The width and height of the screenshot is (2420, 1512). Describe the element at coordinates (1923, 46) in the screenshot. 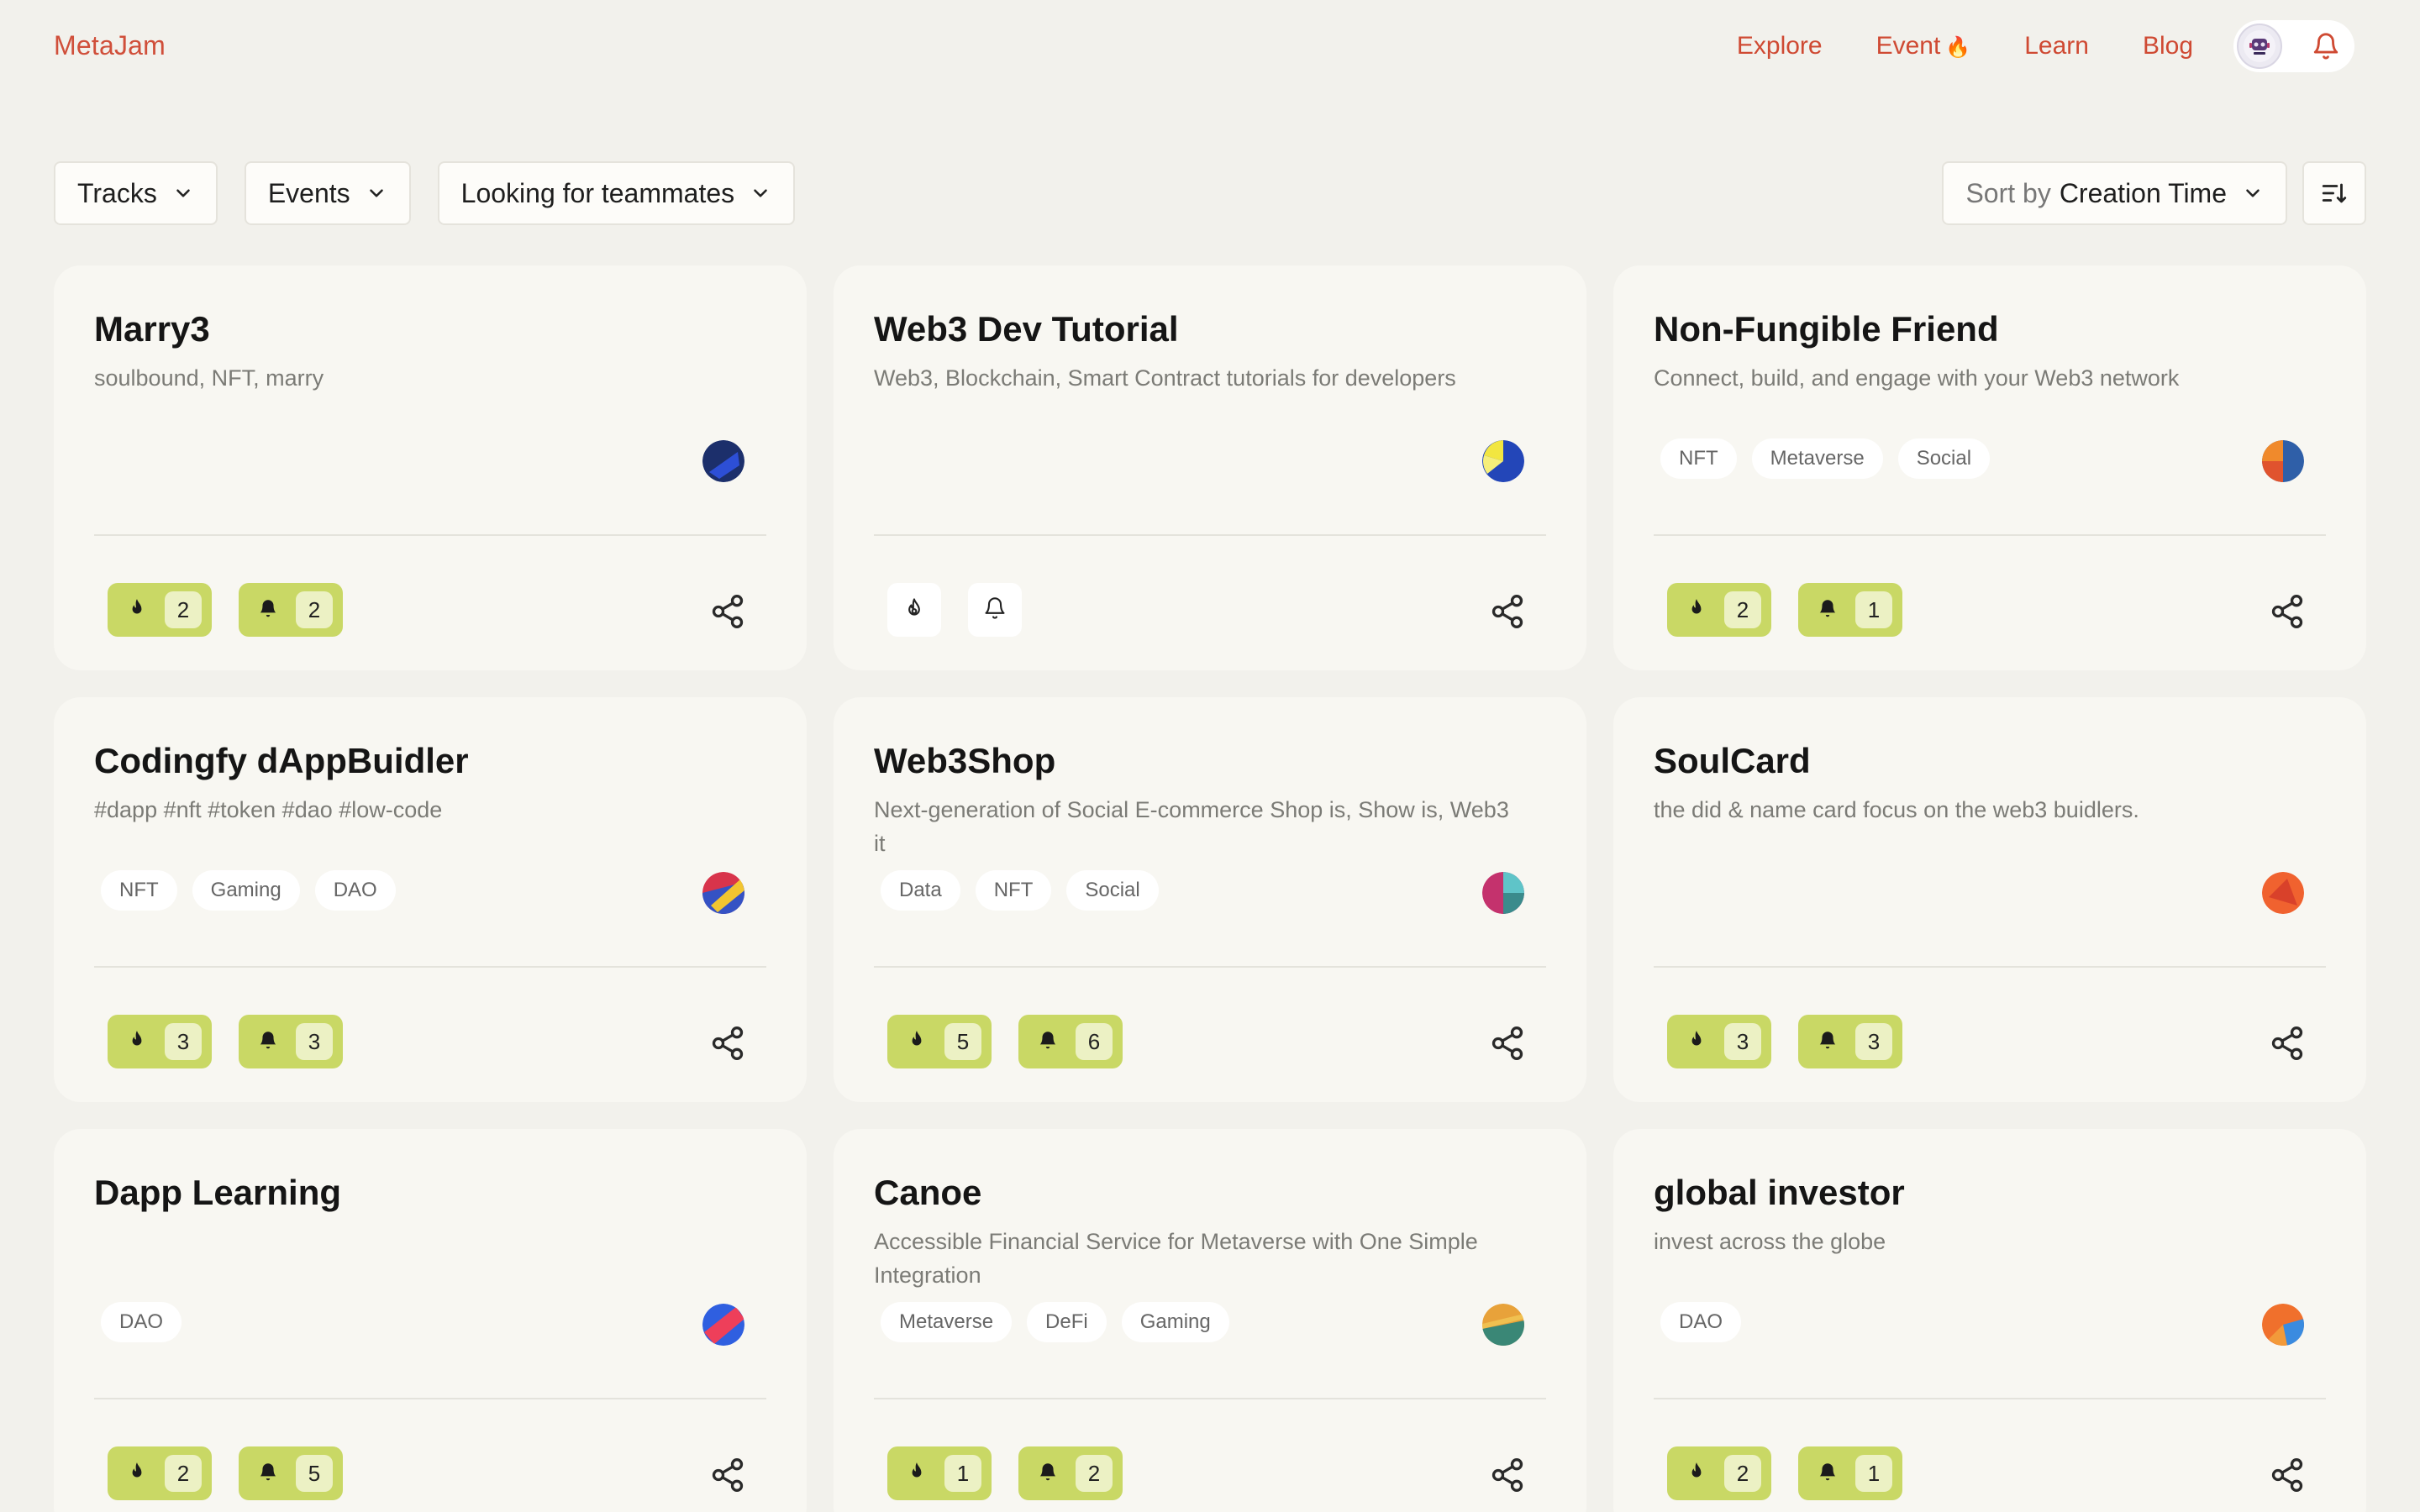

I see `nav-event: Event 🔥` at that location.